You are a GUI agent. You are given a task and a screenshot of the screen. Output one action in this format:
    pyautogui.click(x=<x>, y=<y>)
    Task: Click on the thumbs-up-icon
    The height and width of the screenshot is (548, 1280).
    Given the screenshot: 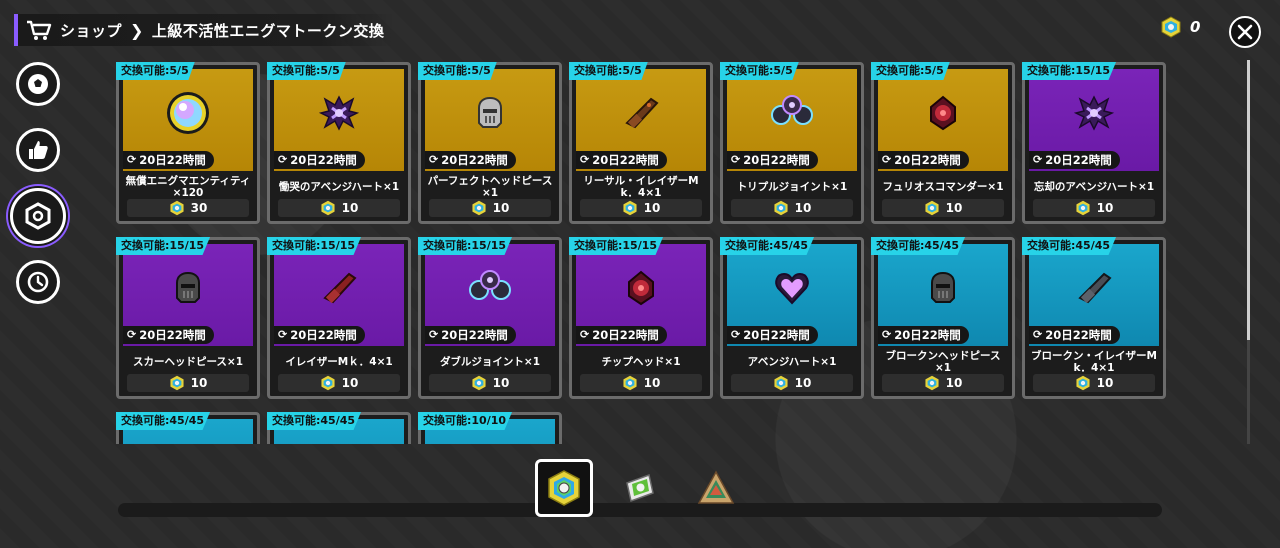 What is the action you would take?
    pyautogui.click(x=38, y=150)
    